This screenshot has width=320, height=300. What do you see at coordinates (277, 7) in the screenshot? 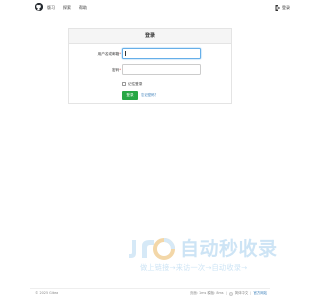
I see `sign-in-icon` at bounding box center [277, 7].